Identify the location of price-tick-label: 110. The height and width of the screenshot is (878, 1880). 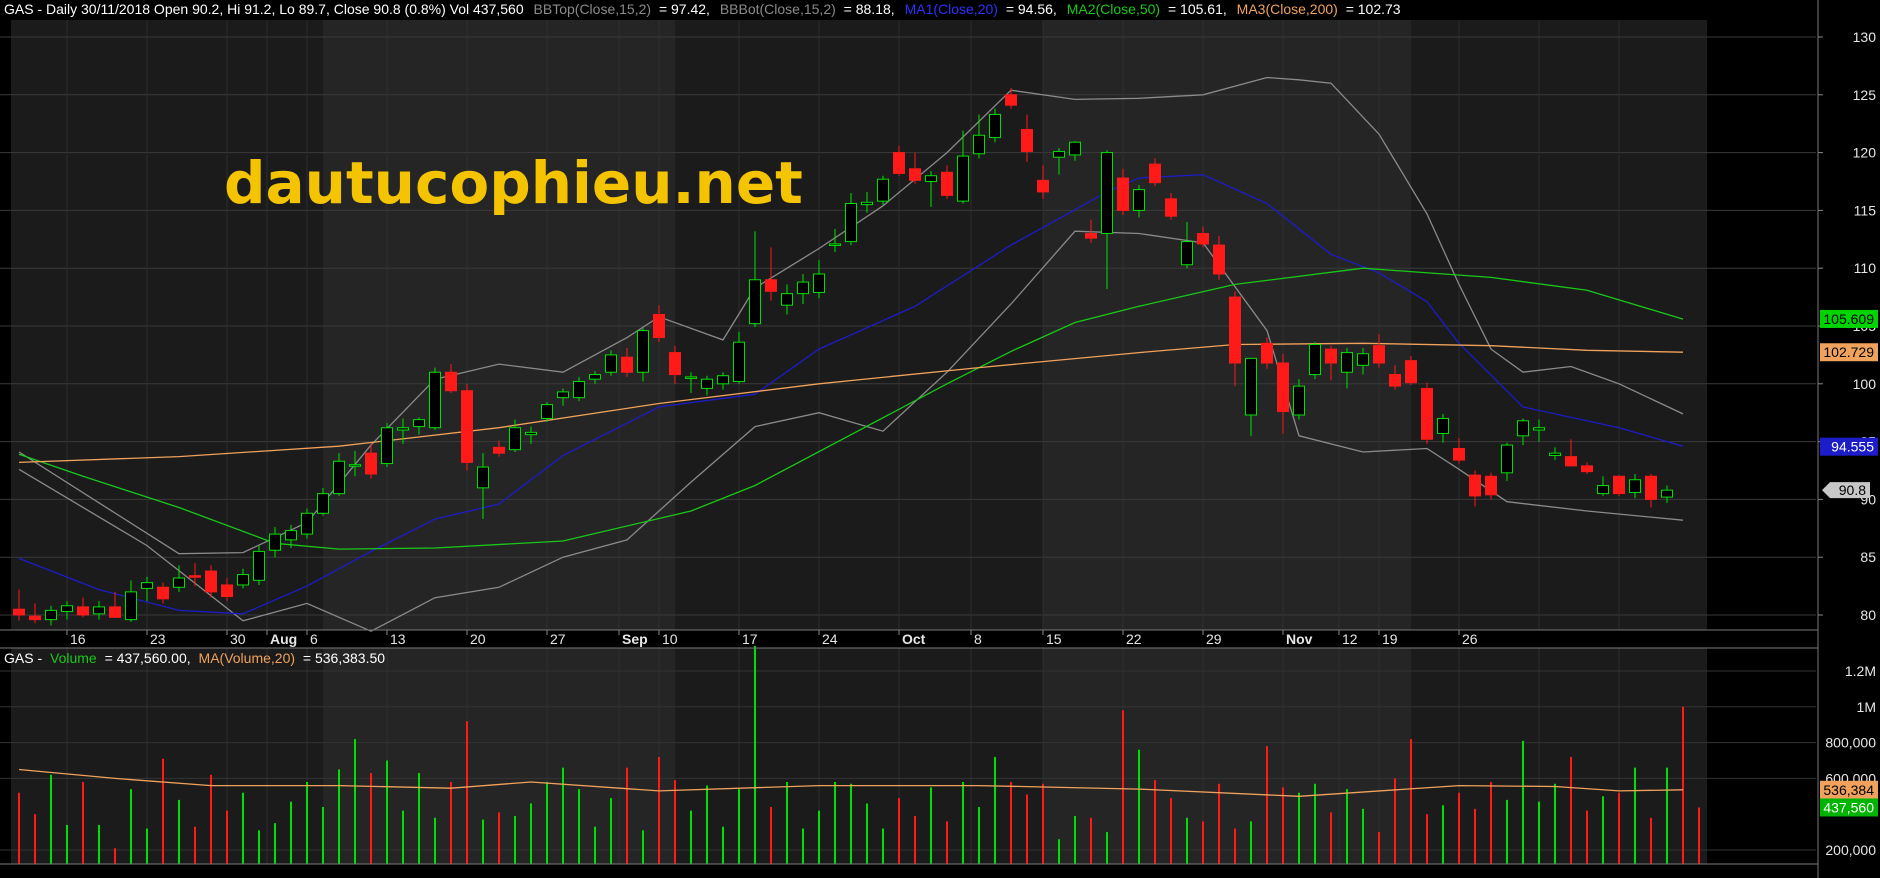
(1865, 268).